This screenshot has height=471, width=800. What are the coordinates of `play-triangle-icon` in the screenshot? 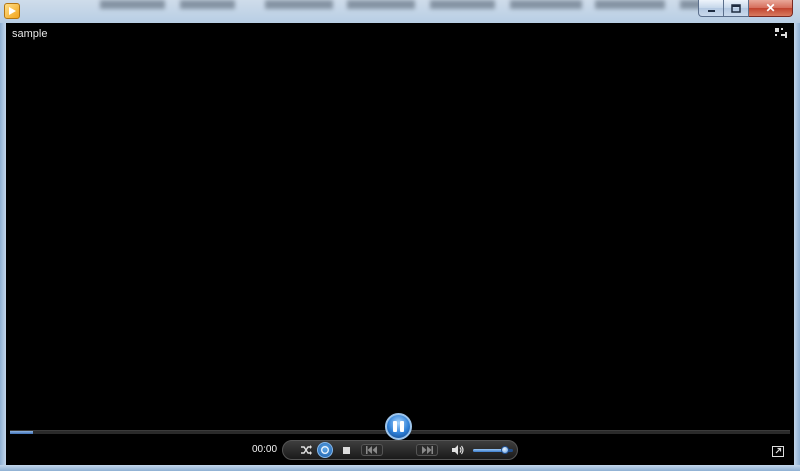 It's located at (12, 11).